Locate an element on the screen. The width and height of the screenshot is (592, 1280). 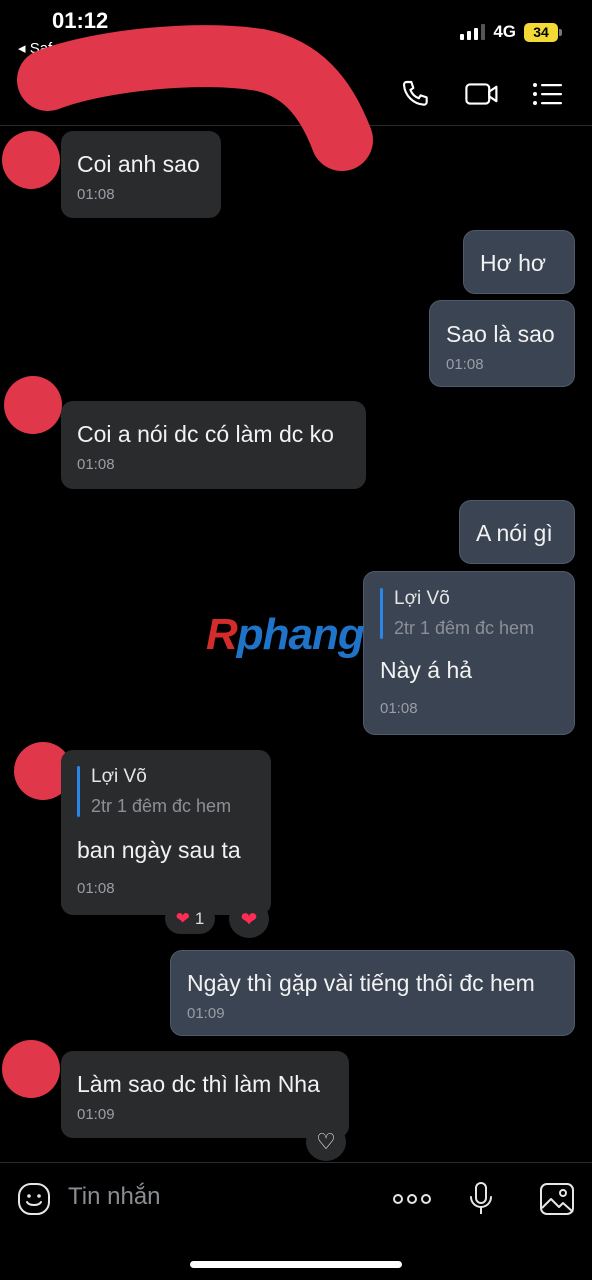
message-bubble-incoming: Coi a nói dc có làm dc ko 01:08 is located at coordinates (213, 445).